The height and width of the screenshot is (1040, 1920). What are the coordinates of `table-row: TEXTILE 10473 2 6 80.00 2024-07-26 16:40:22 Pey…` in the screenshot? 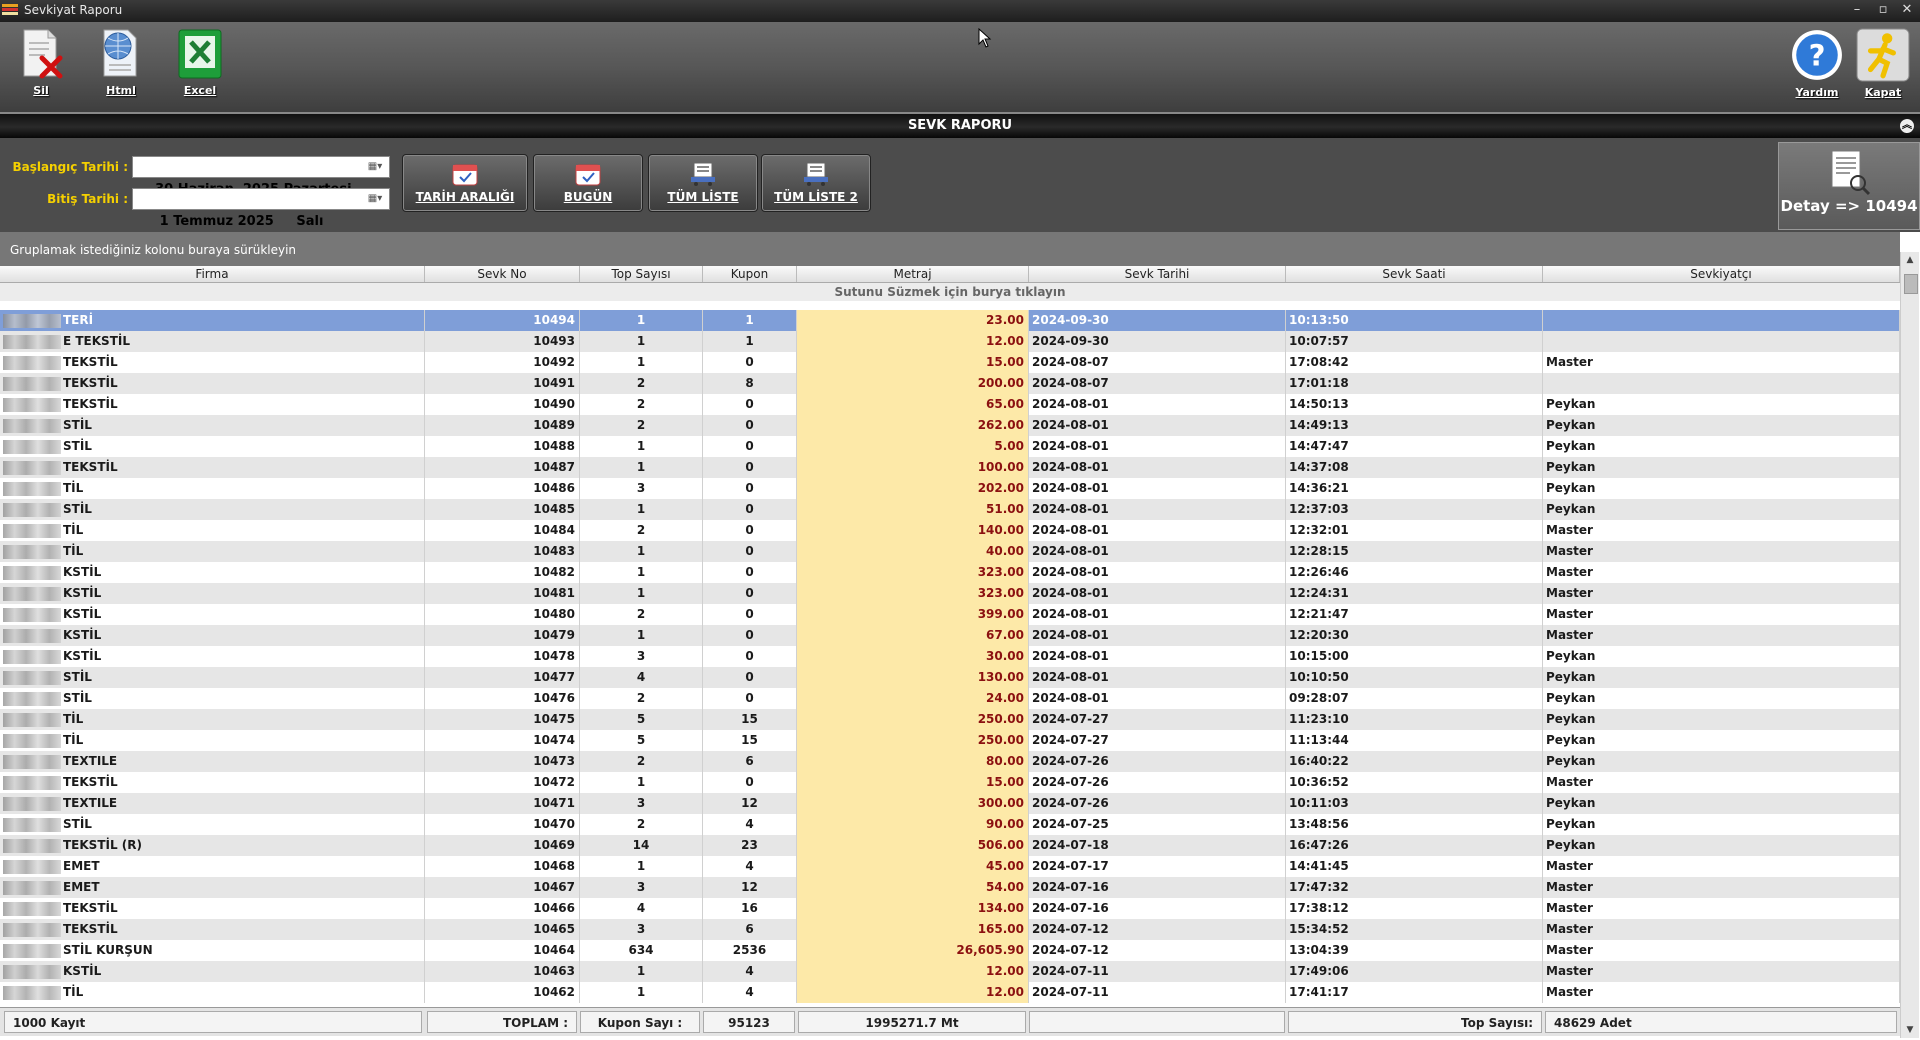 It's located at (950, 761).